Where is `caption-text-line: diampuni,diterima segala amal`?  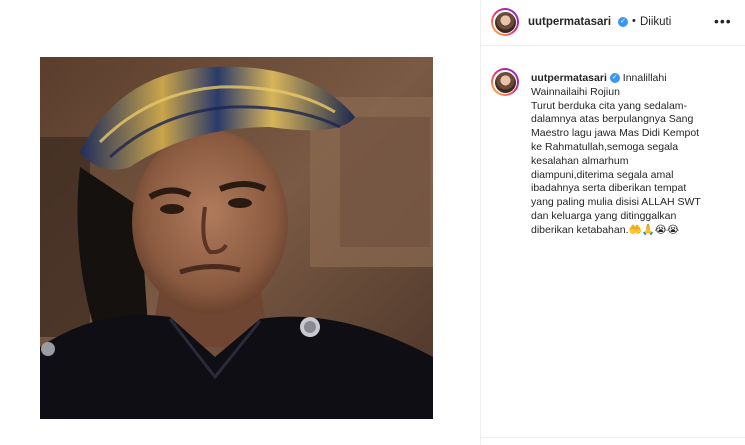 caption-text-line: diampuni,diterima segala amal is located at coordinates (602, 174).